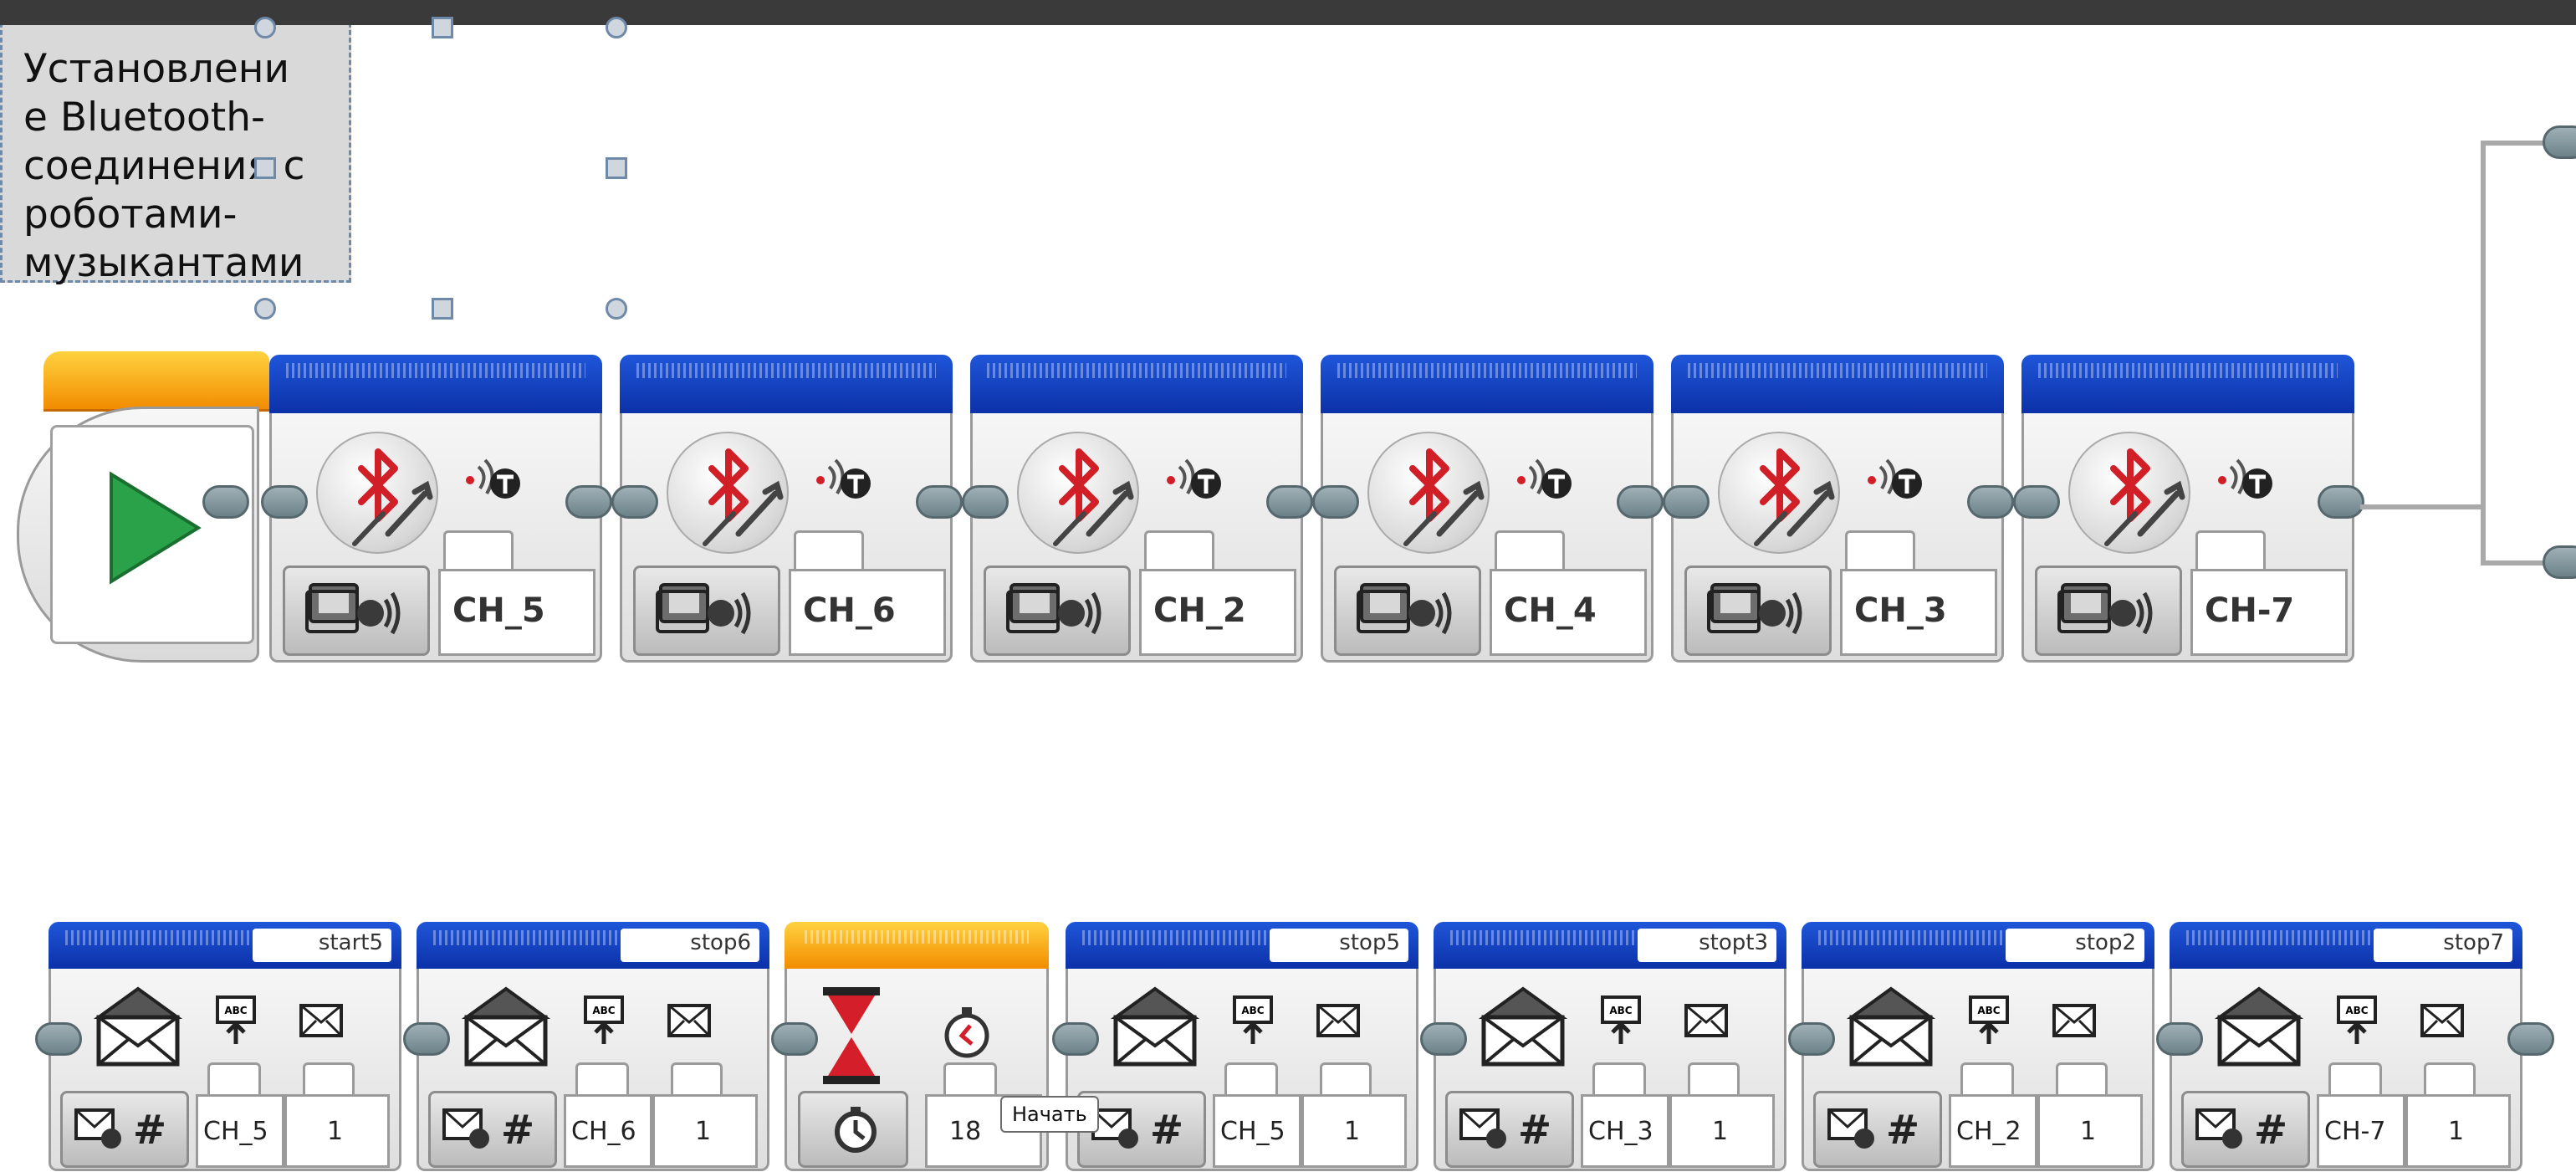 The image size is (2576, 1172). Describe the element at coordinates (1625, 1131) in the screenshot. I see `receiver-name-field: CH_3` at that location.